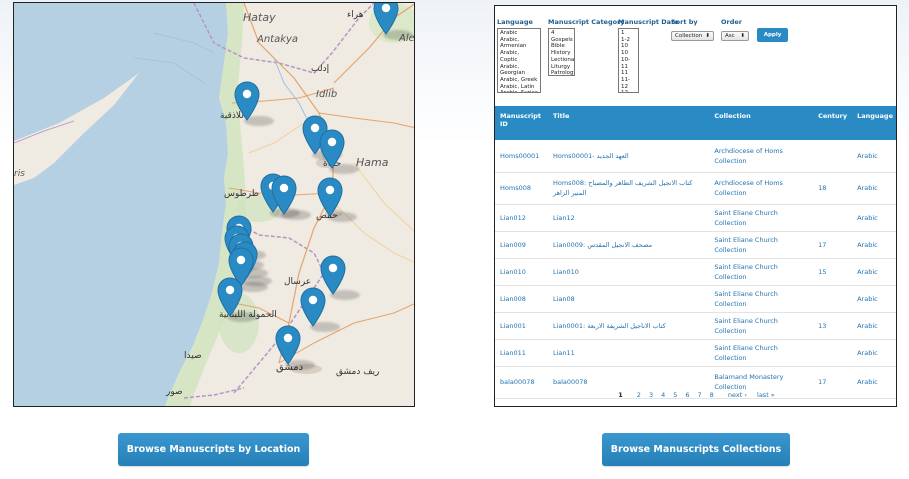  I want to click on sort-select: Collection ⬍, so click(692, 36).